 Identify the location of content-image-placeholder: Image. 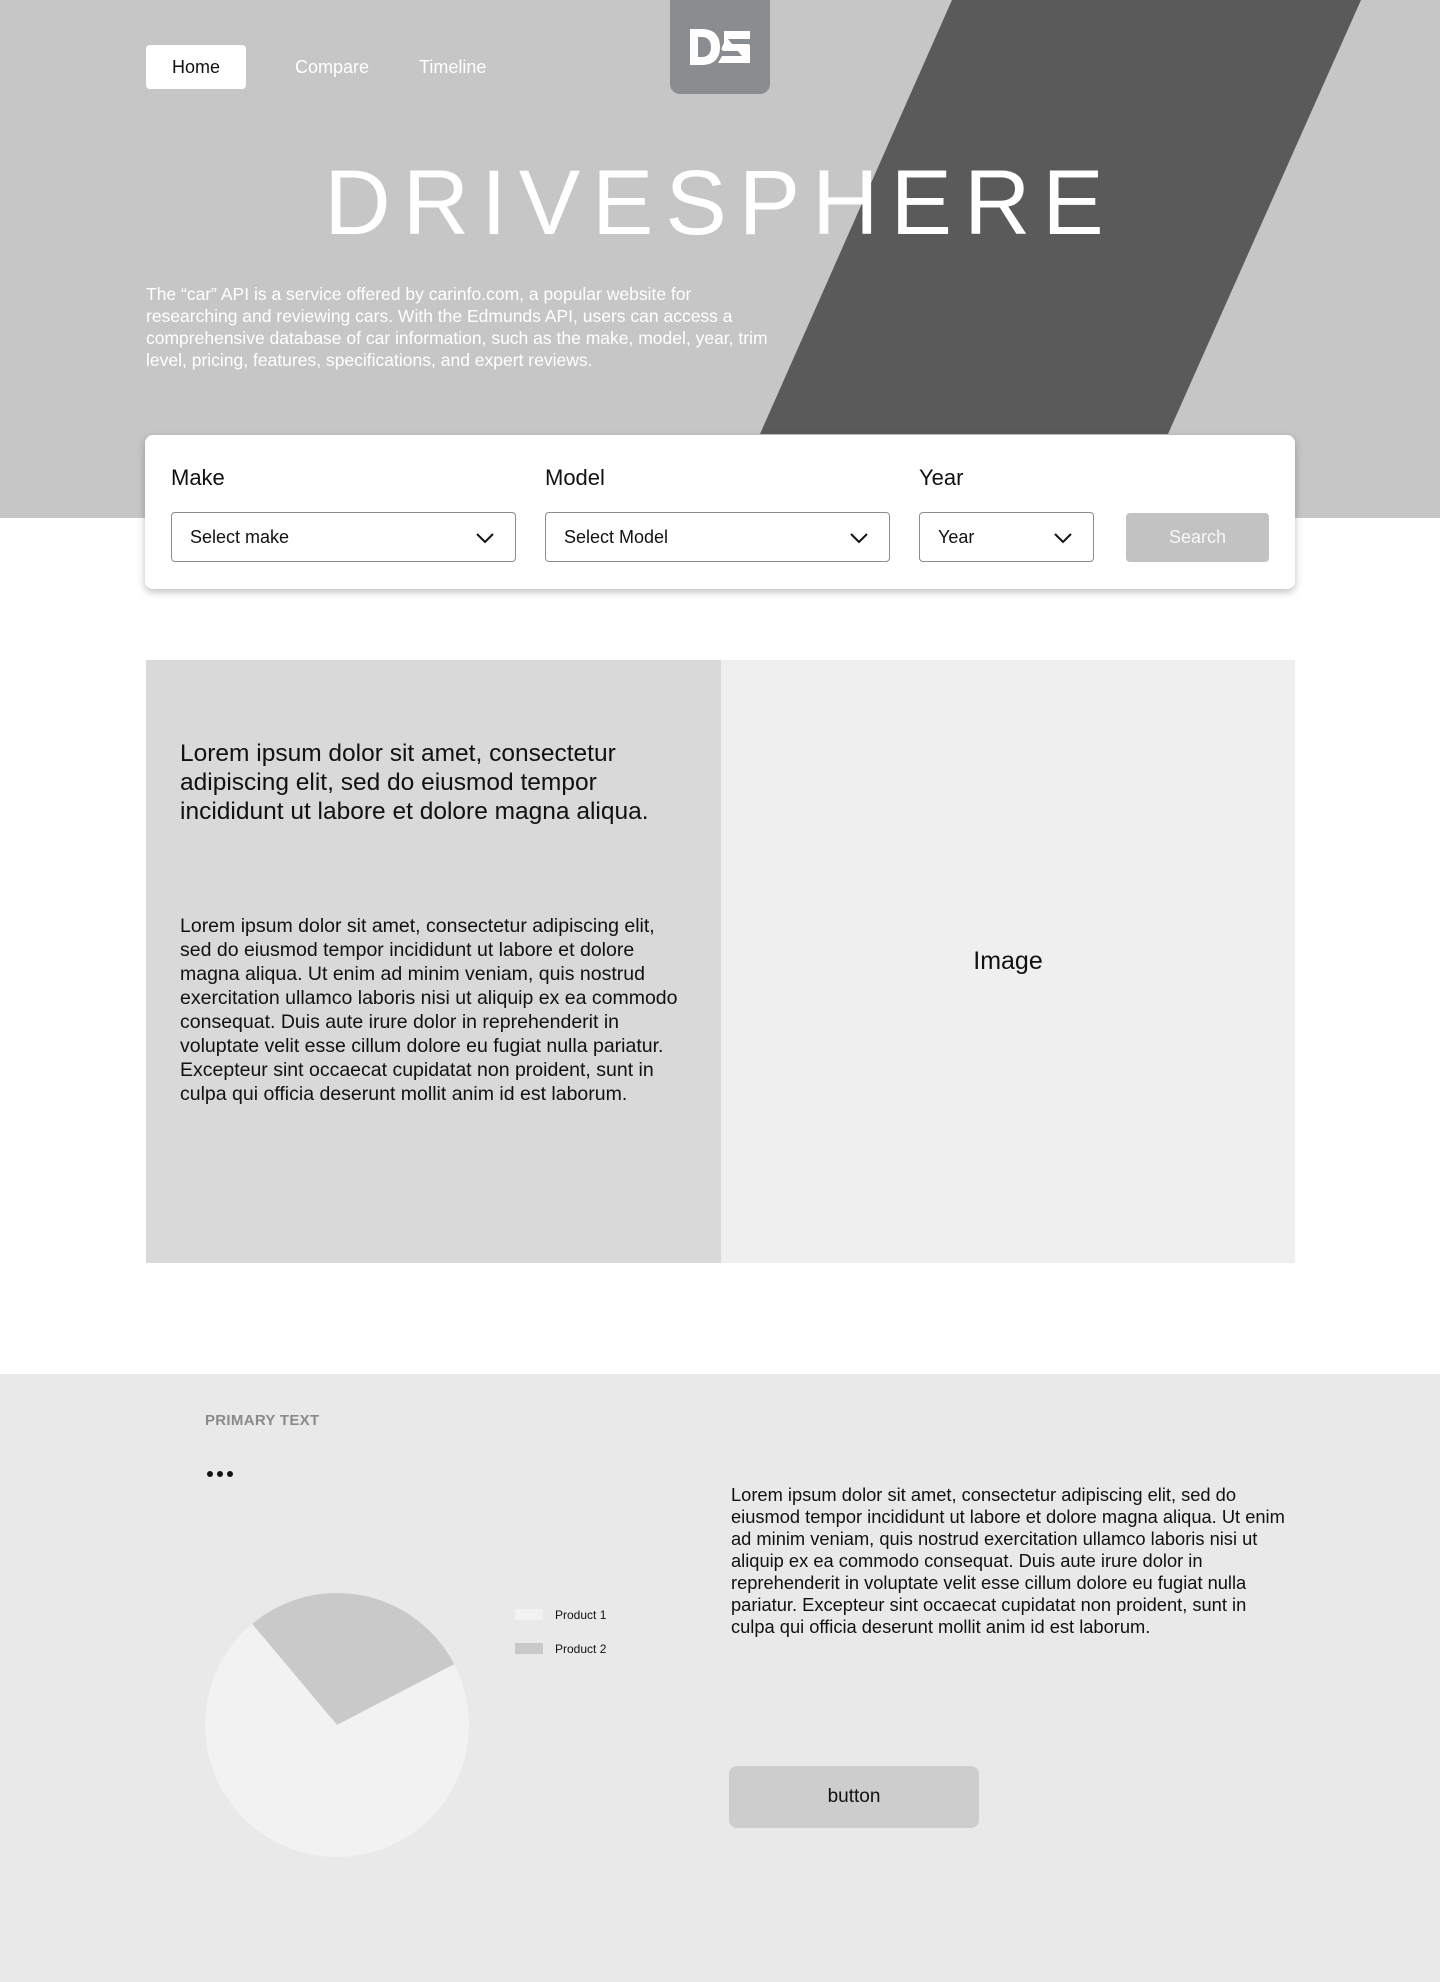
(1008, 961).